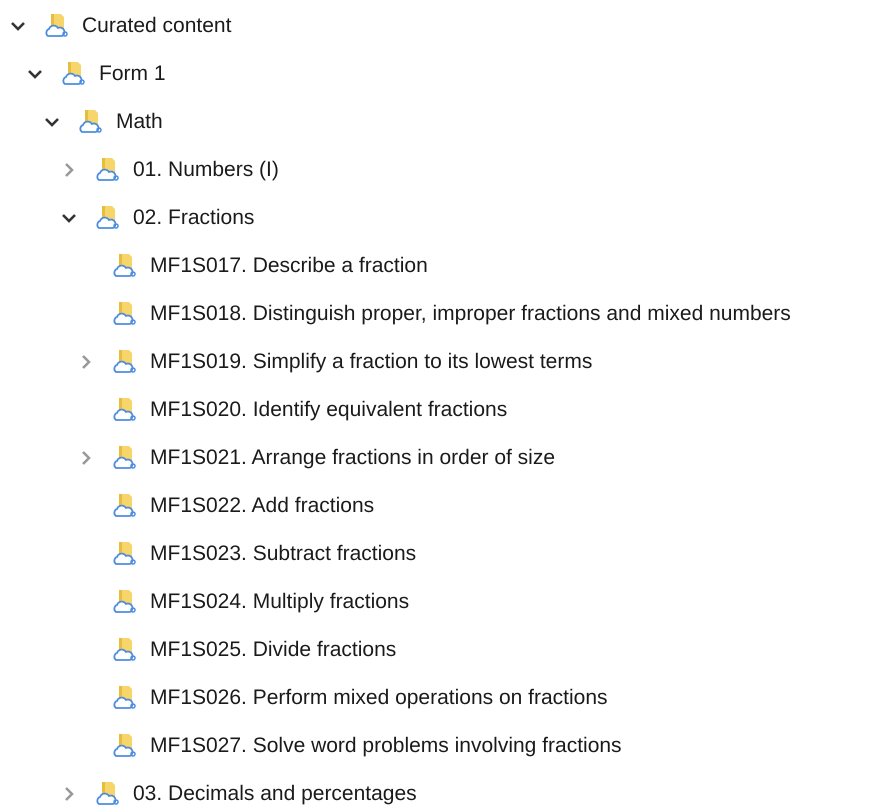 This screenshot has width=884, height=805. What do you see at coordinates (379, 698) in the screenshot?
I see `tree-item: MF1S026. Perform mixed operations on fractions` at bounding box center [379, 698].